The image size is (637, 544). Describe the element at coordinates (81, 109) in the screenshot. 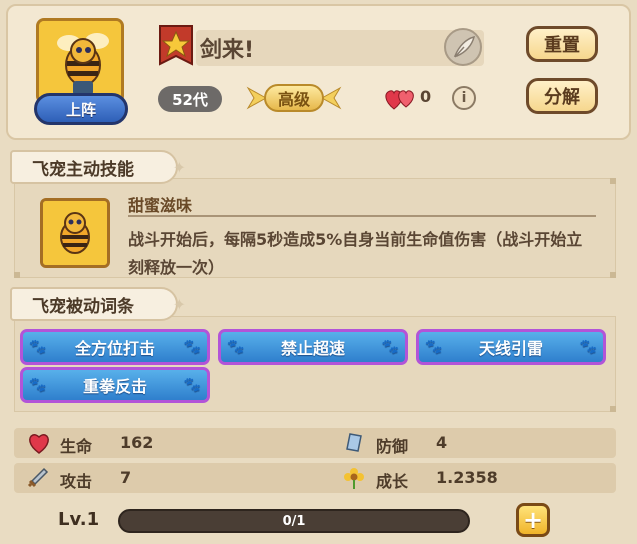

I see `deploy-button: 上阵` at that location.